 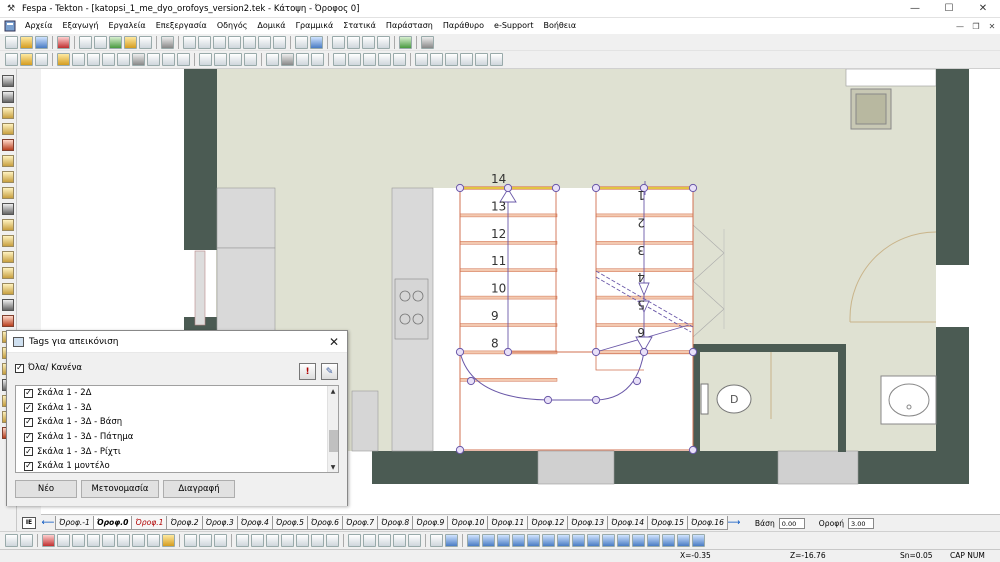 I want to click on select-down-icon, so click(x=451, y=540).